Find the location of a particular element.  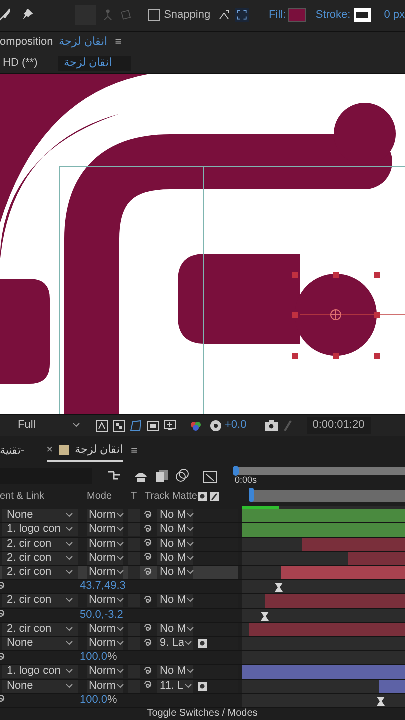

resolution-label: HD (**) is located at coordinates (20, 63).